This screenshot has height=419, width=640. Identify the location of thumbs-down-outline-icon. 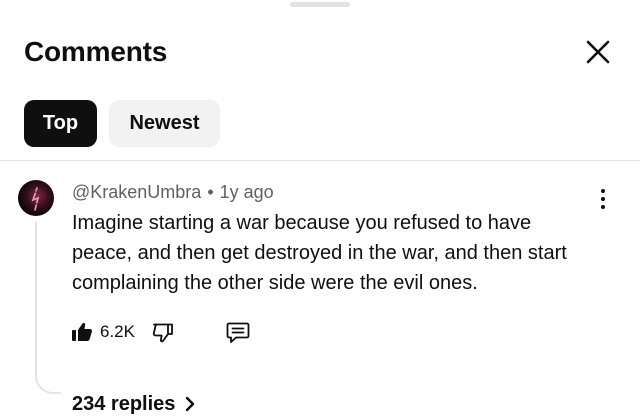
(162, 333).